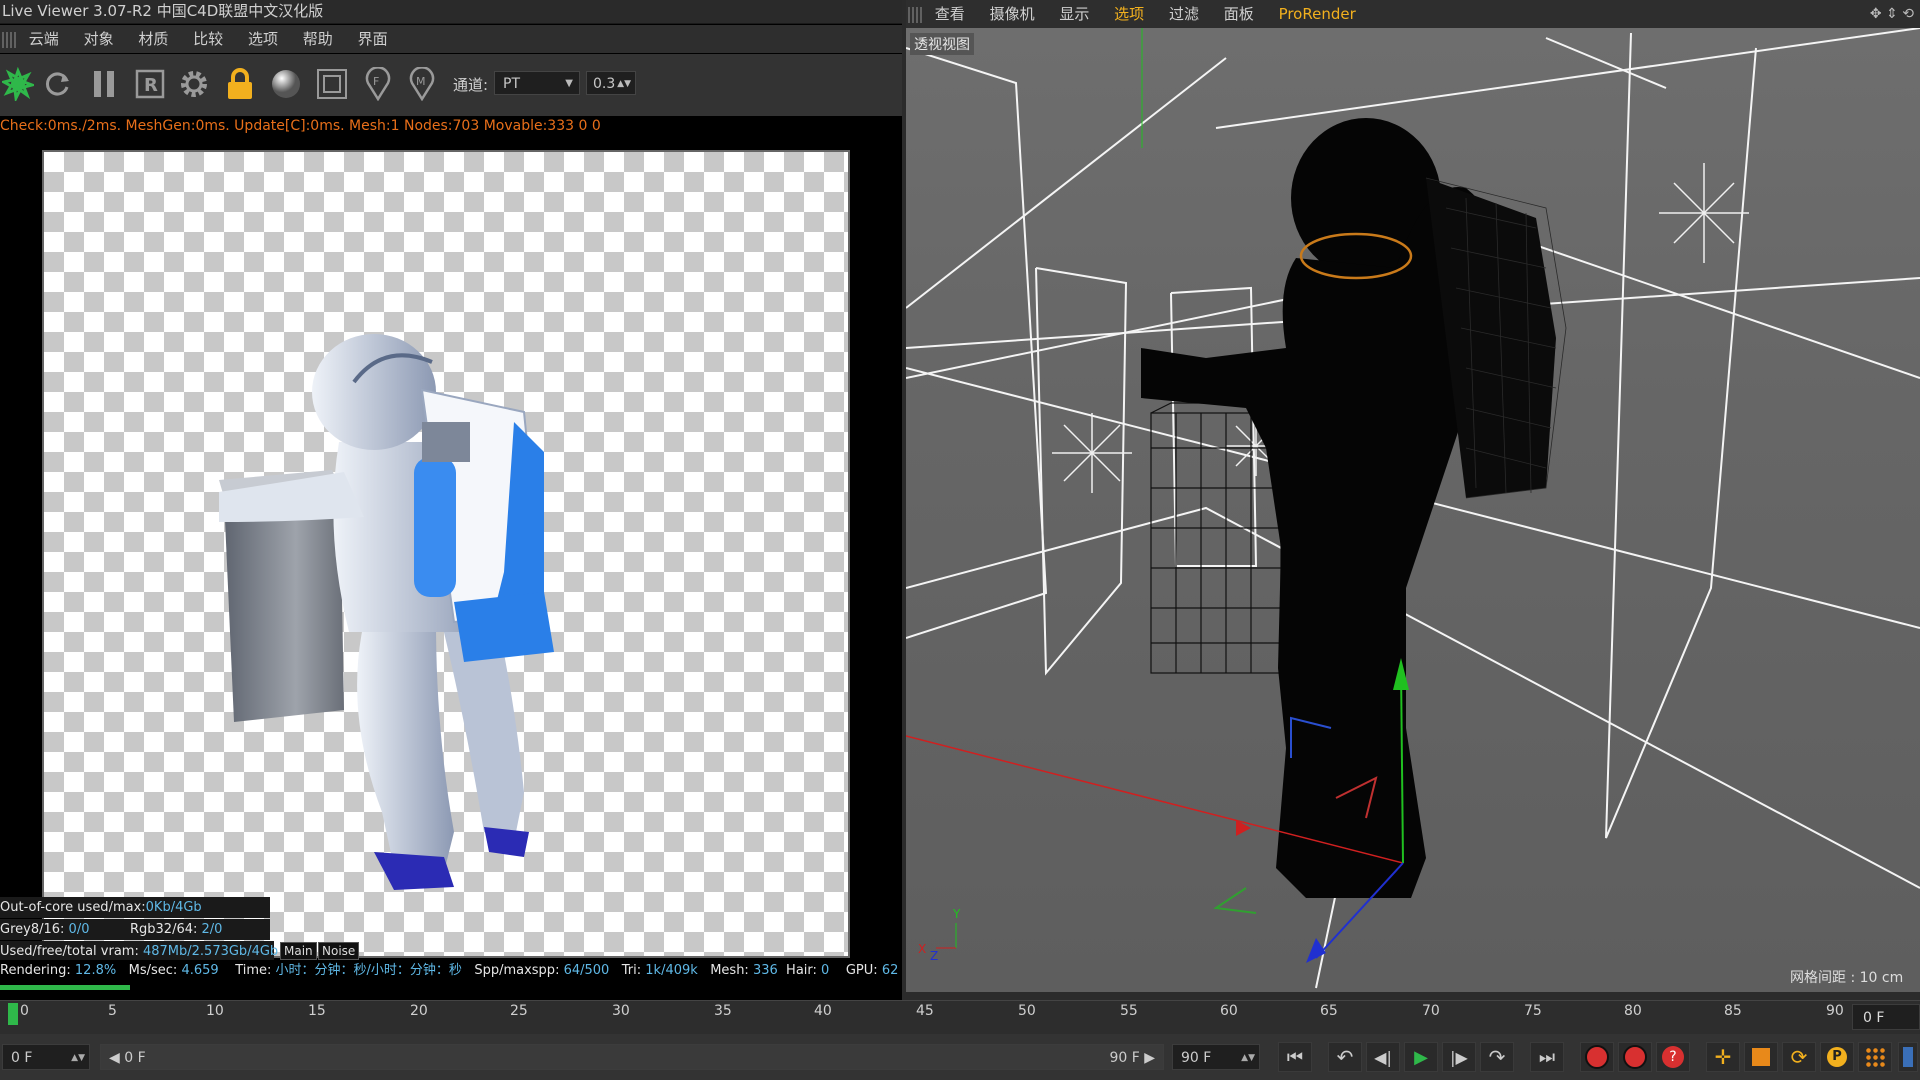 Image resolution: width=1920 pixels, height=1080 pixels. I want to click on stat-label: Time:, so click(253, 970).